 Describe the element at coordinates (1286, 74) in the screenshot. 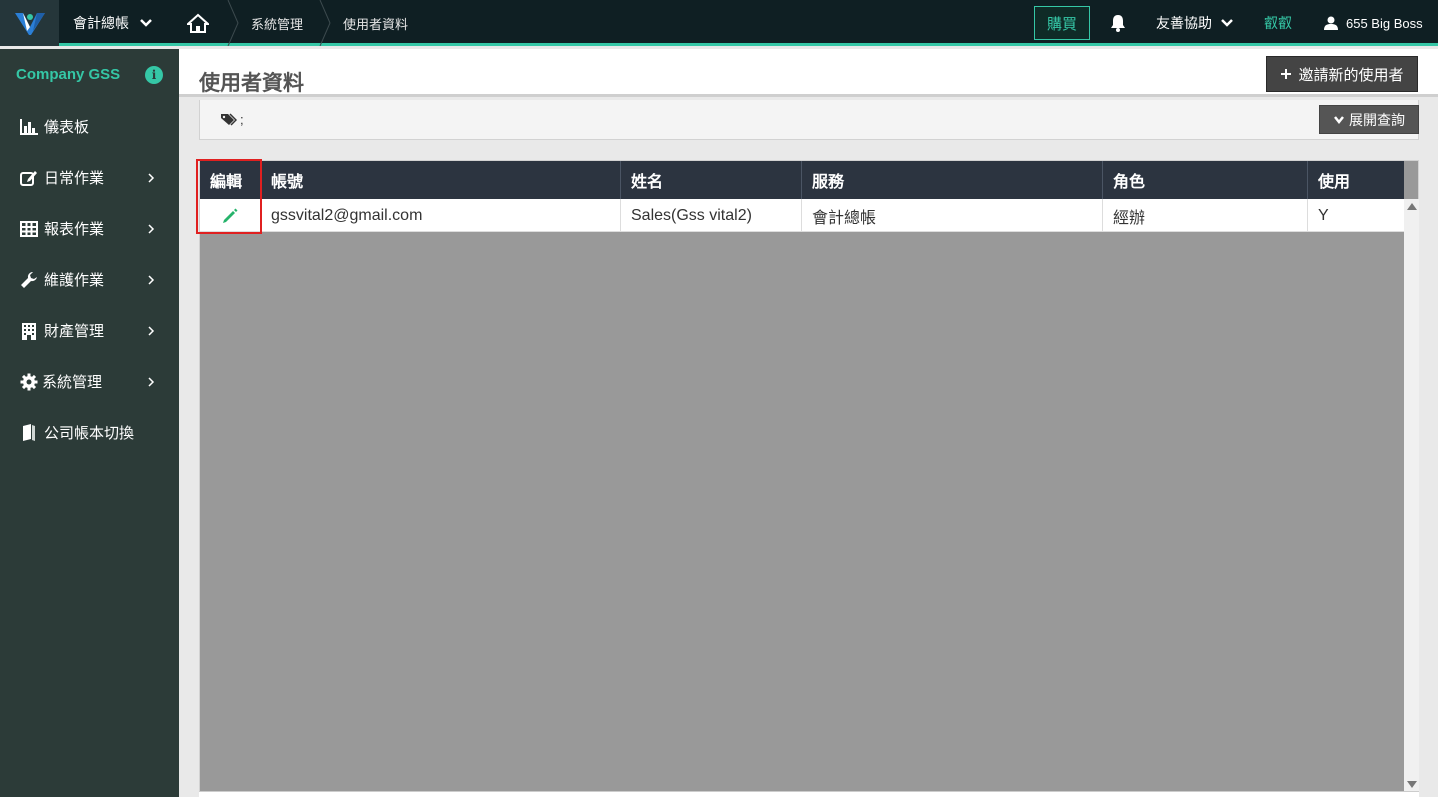

I see `plus-icon` at that location.